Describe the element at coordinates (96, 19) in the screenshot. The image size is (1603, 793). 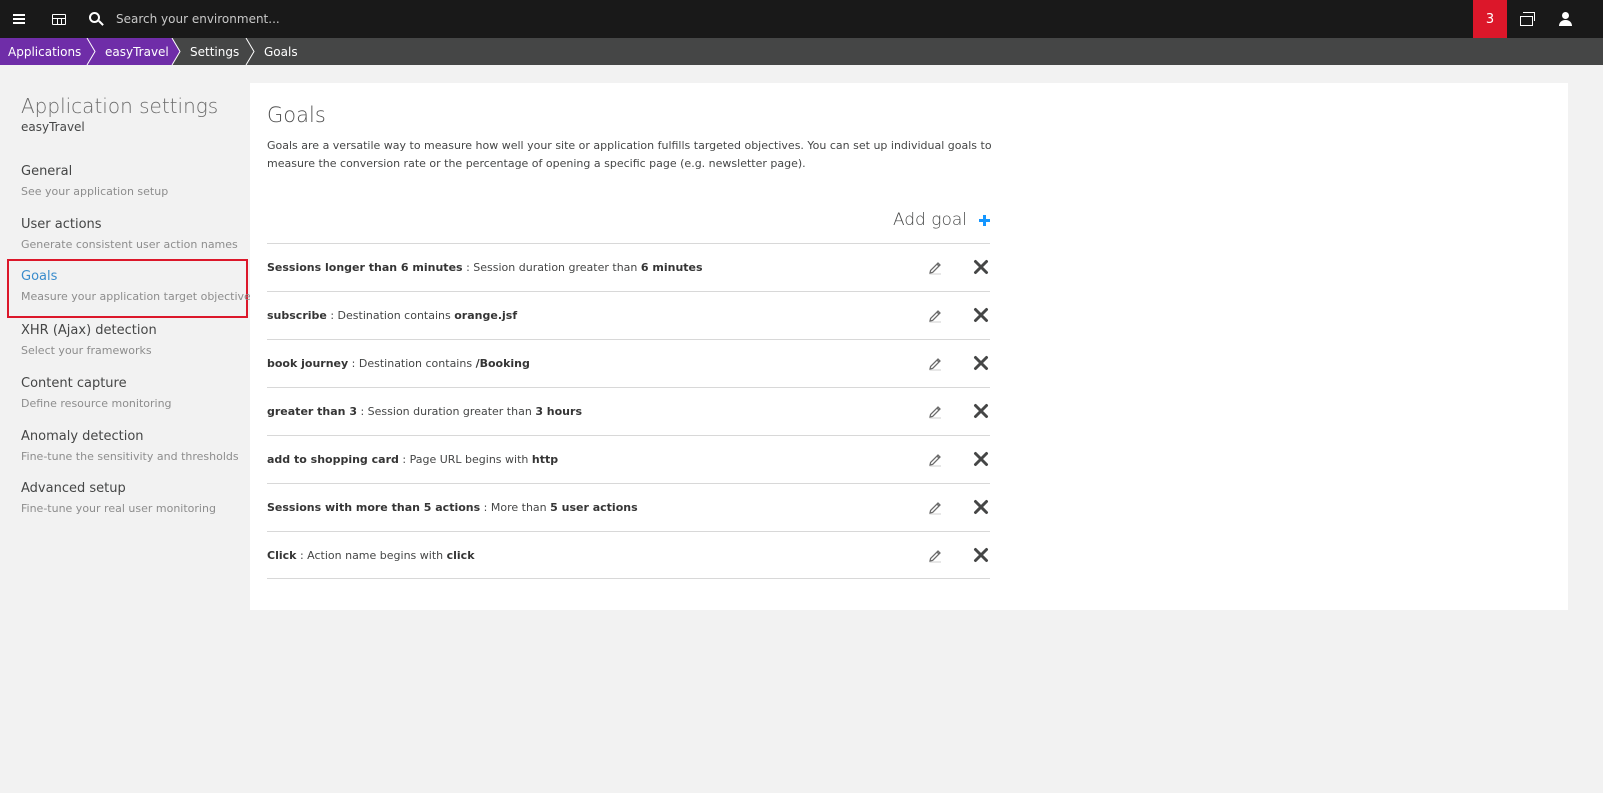
I see `search-icon` at that location.